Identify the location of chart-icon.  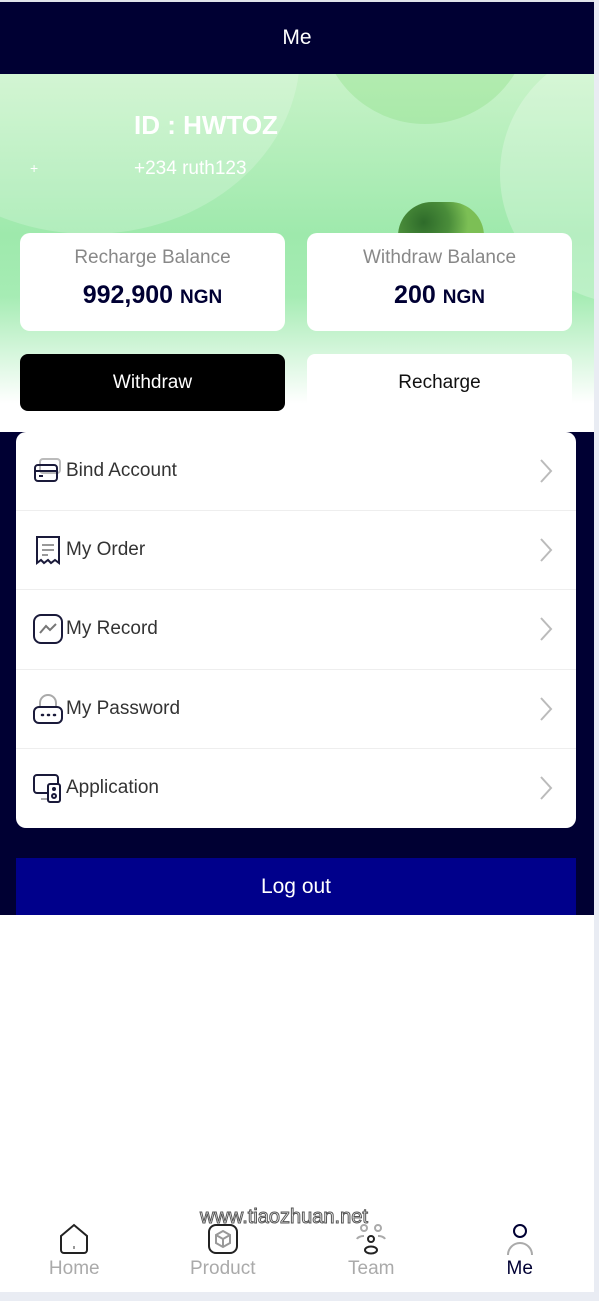
(48, 629).